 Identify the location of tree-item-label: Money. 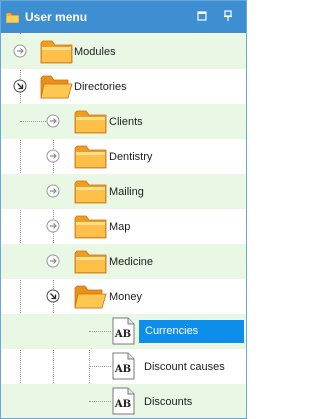
(126, 297).